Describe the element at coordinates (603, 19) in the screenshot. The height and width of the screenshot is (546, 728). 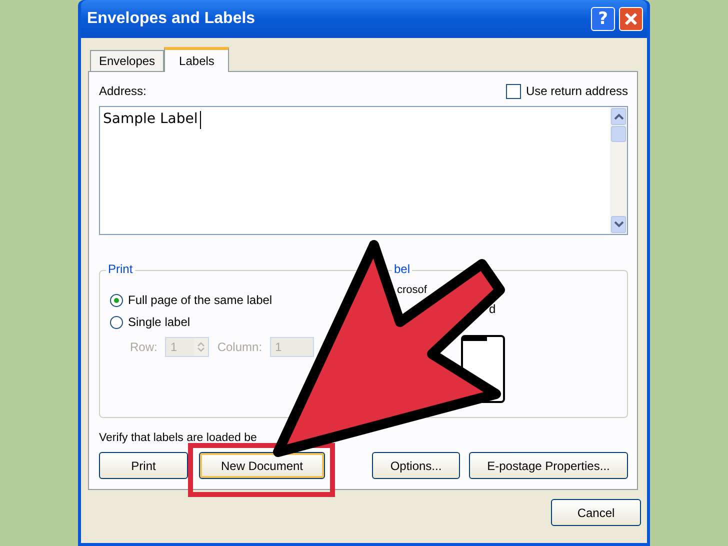
I see `help-button: ?` at that location.